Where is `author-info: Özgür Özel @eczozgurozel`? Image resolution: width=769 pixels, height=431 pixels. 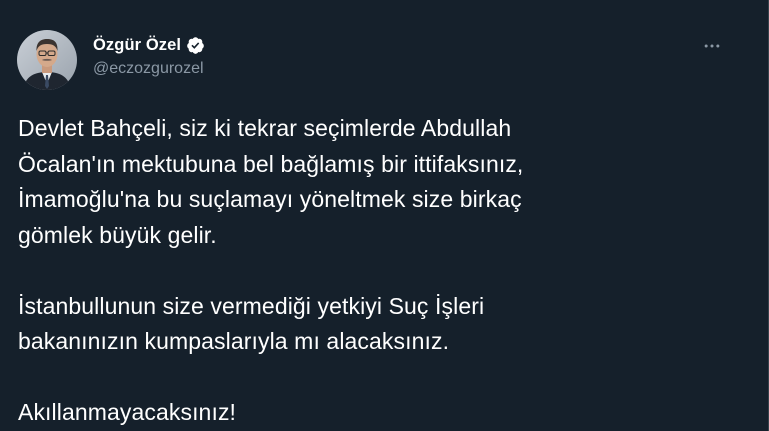
author-info: Özgür Özel @eczozgurozel is located at coordinates (149, 56).